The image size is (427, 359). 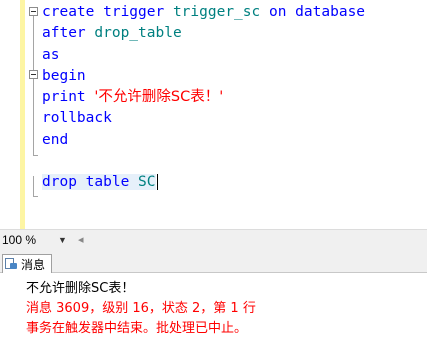 What do you see at coordinates (141, 308) in the screenshot?
I see `error-message-line: 消息 3609，级别 16，状态 2，第 1 行` at bounding box center [141, 308].